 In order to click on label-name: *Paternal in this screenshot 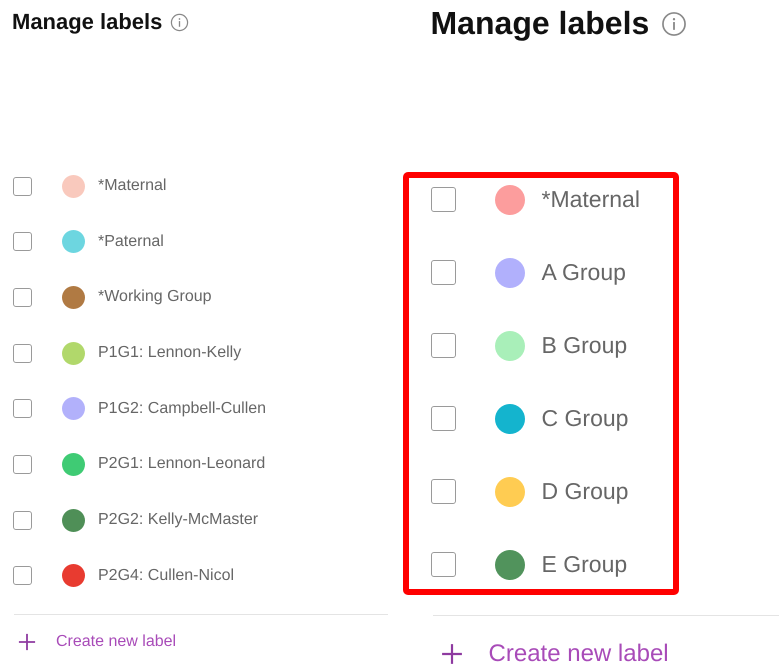, I will do `click(131, 241)`.